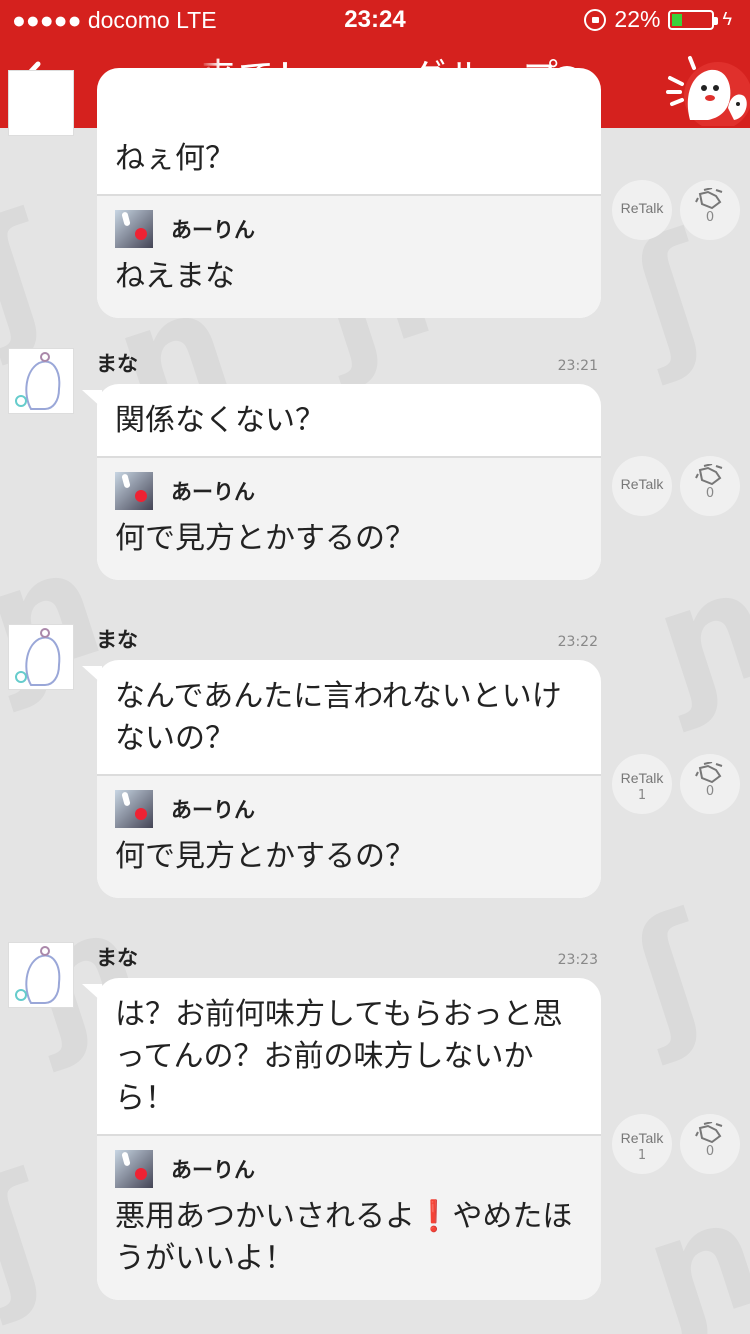 Image resolution: width=750 pixels, height=1334 pixels. I want to click on mascot-button, so click(705, 89).